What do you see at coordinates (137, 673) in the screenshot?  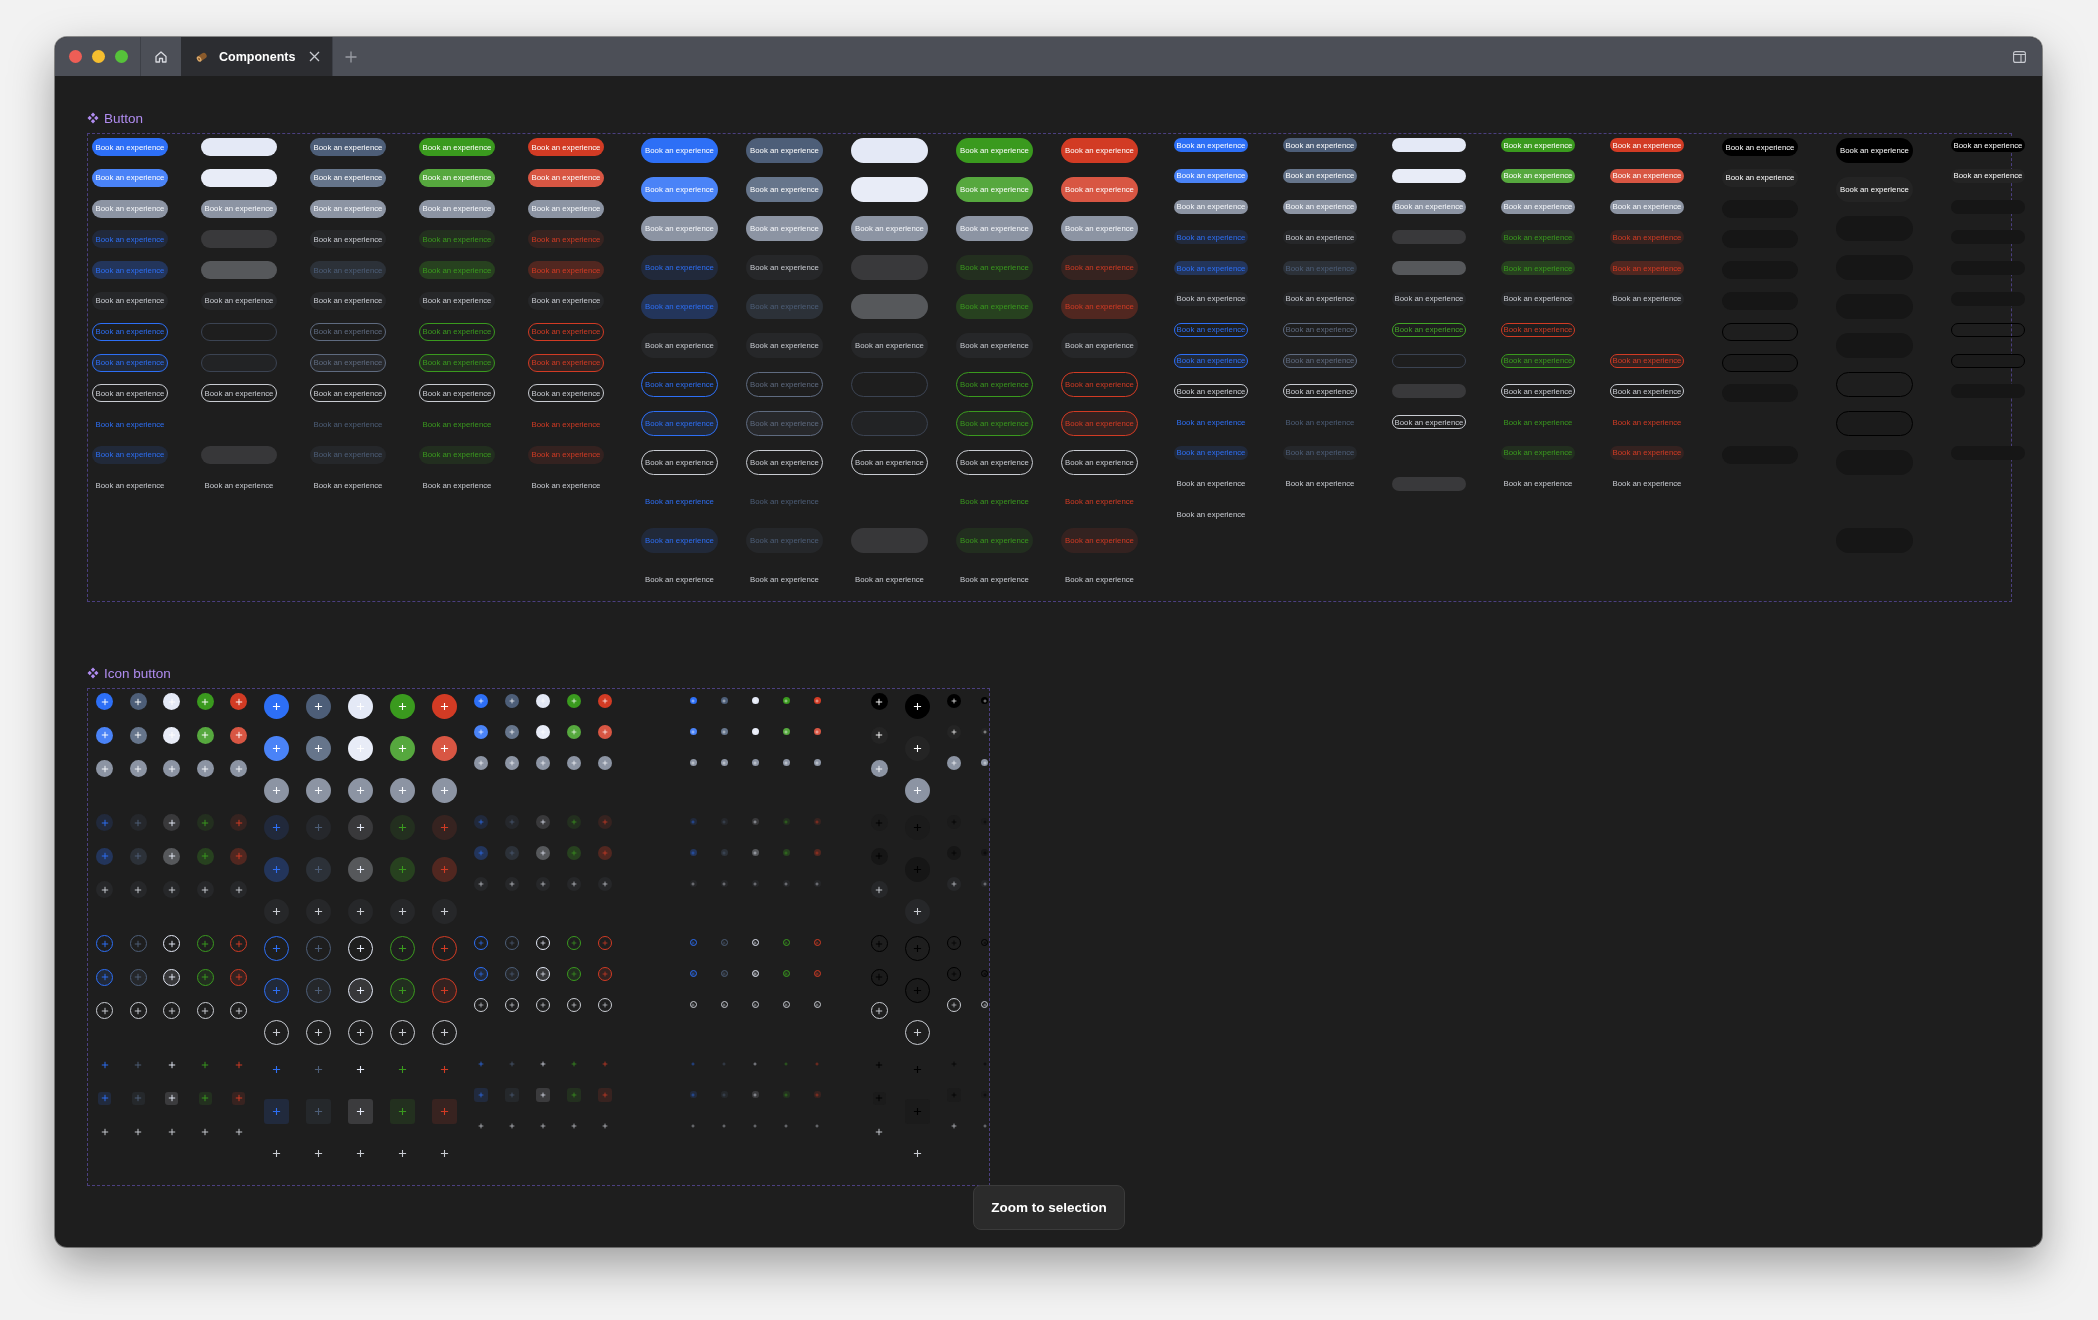 I see `section-title-text: Icon button` at bounding box center [137, 673].